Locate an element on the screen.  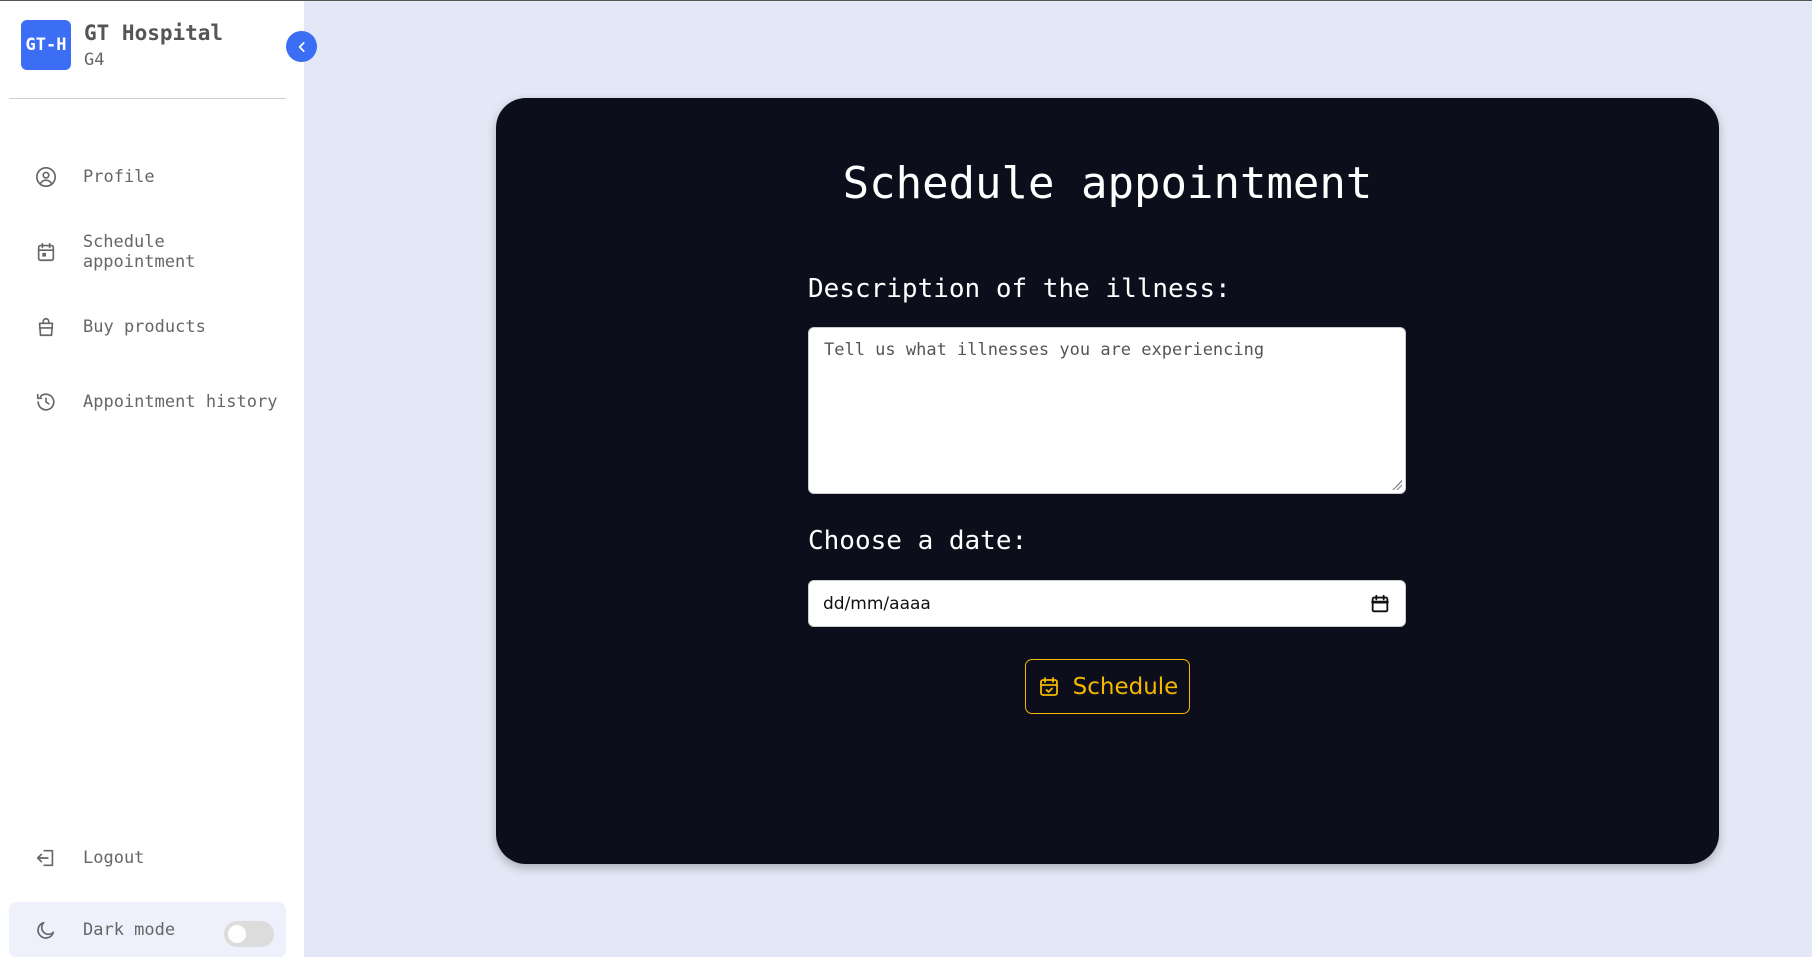
dark-mode-row: Dark mode is located at coordinates (147, 929).